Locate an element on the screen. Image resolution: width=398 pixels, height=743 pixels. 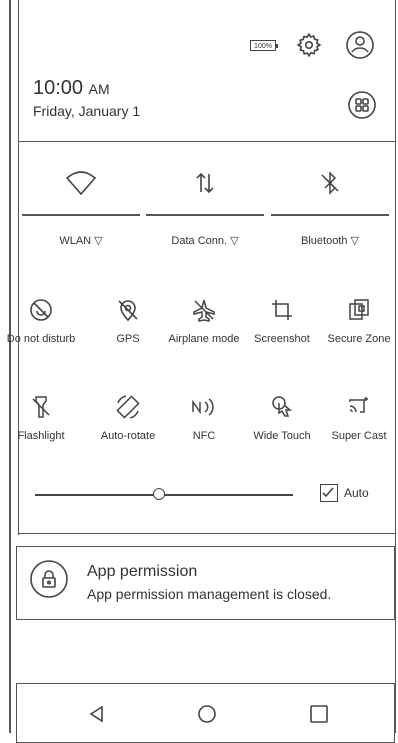
tile-label: GPS is located at coordinates (128, 339).